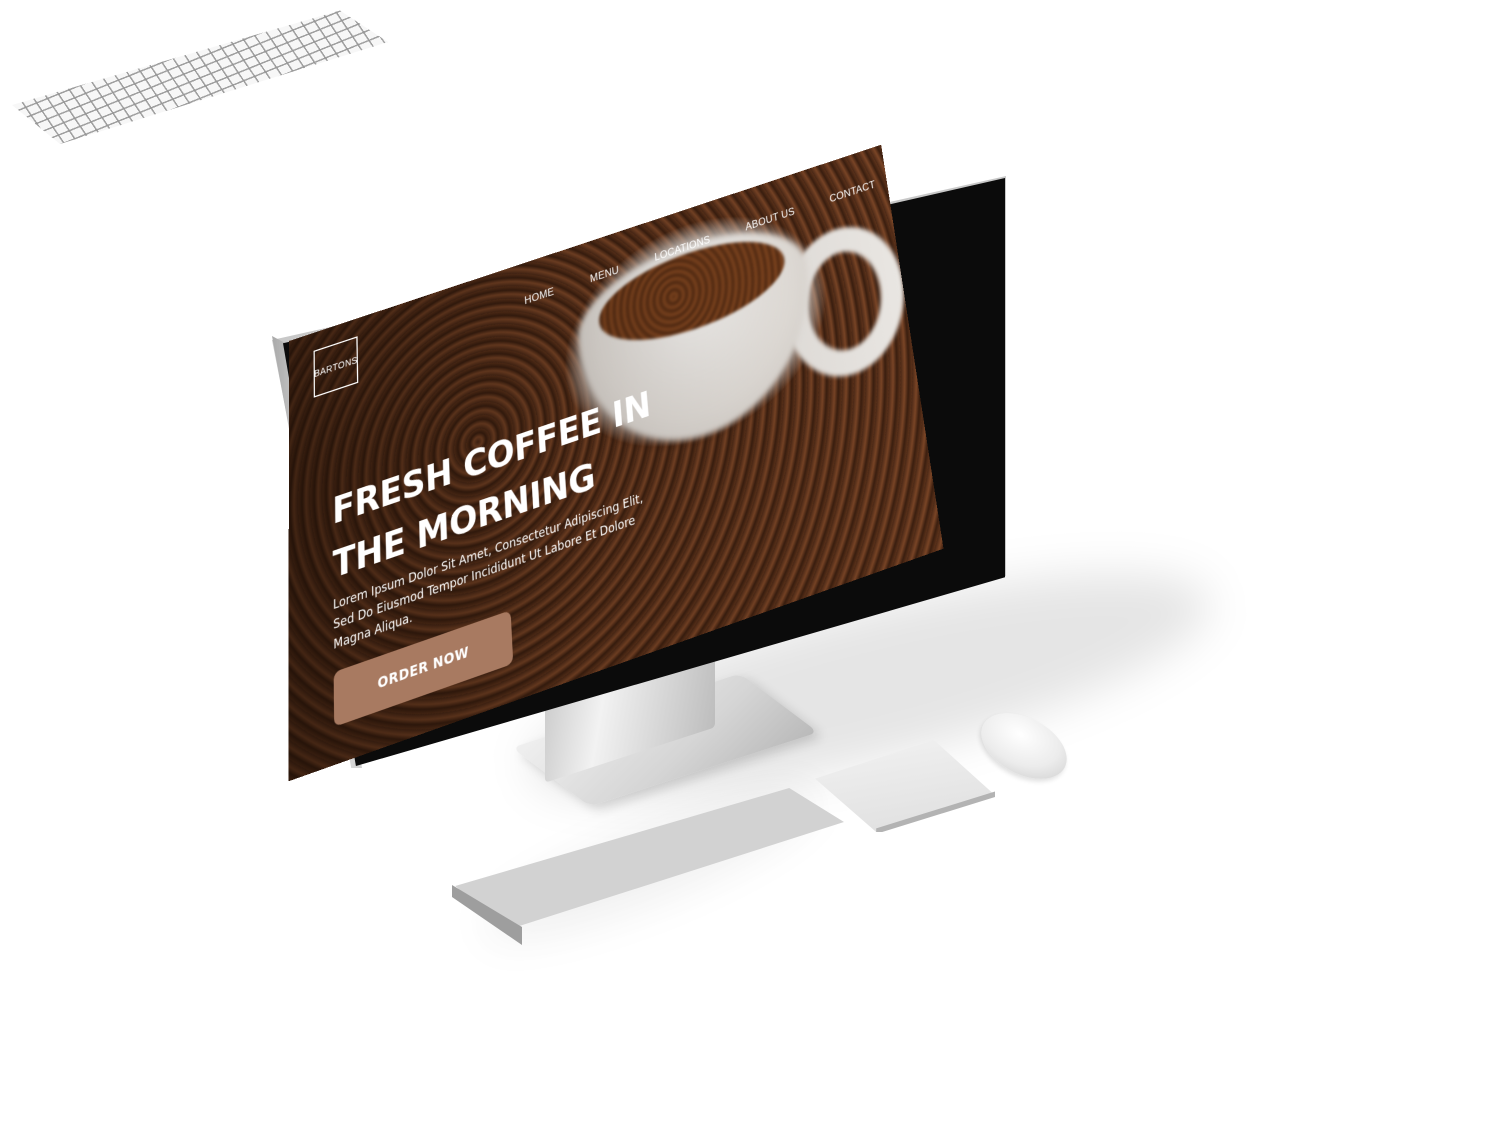  What do you see at coordinates (200, 77) in the screenshot?
I see `keyboard-keys` at bounding box center [200, 77].